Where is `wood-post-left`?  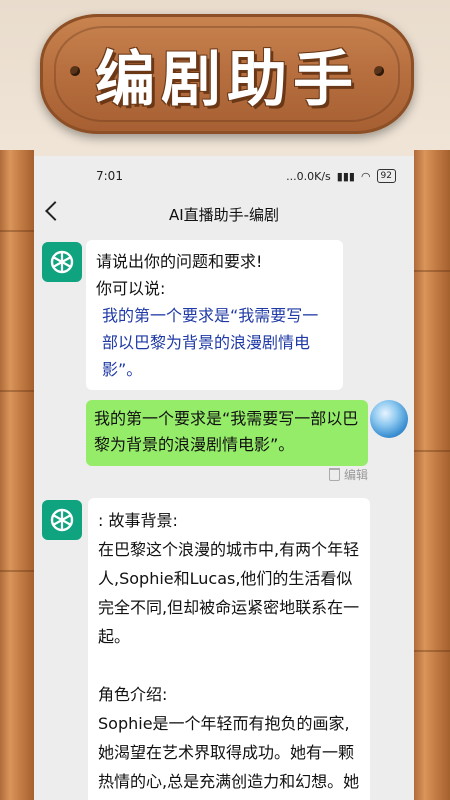 wood-post-left is located at coordinates (17, 475).